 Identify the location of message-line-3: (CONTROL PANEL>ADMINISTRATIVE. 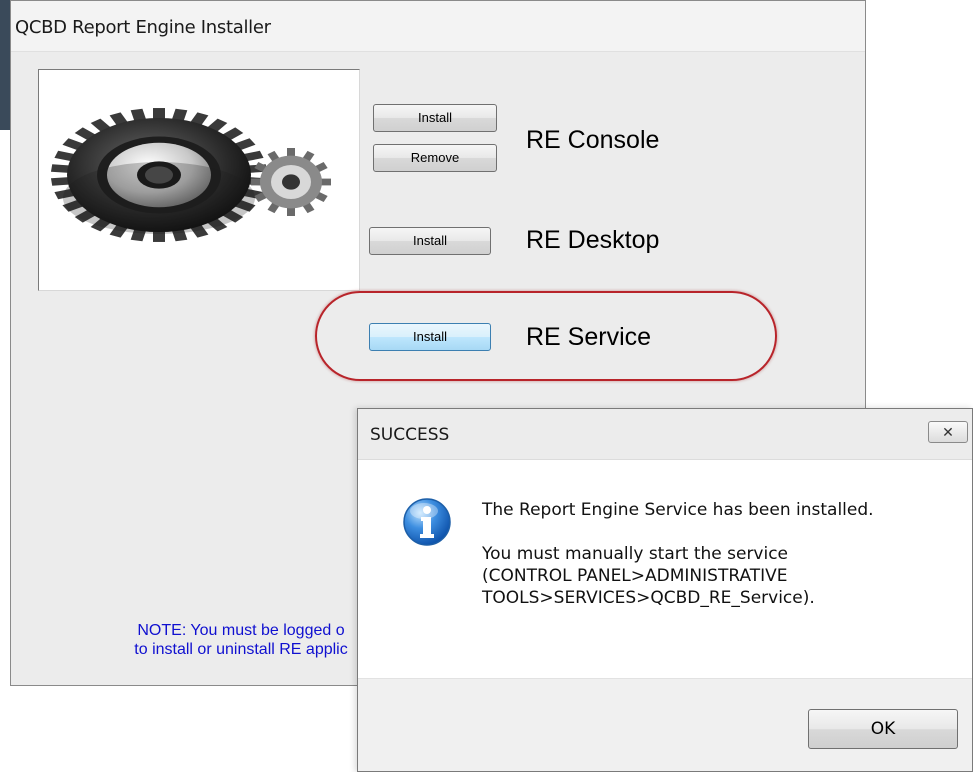
(635, 576).